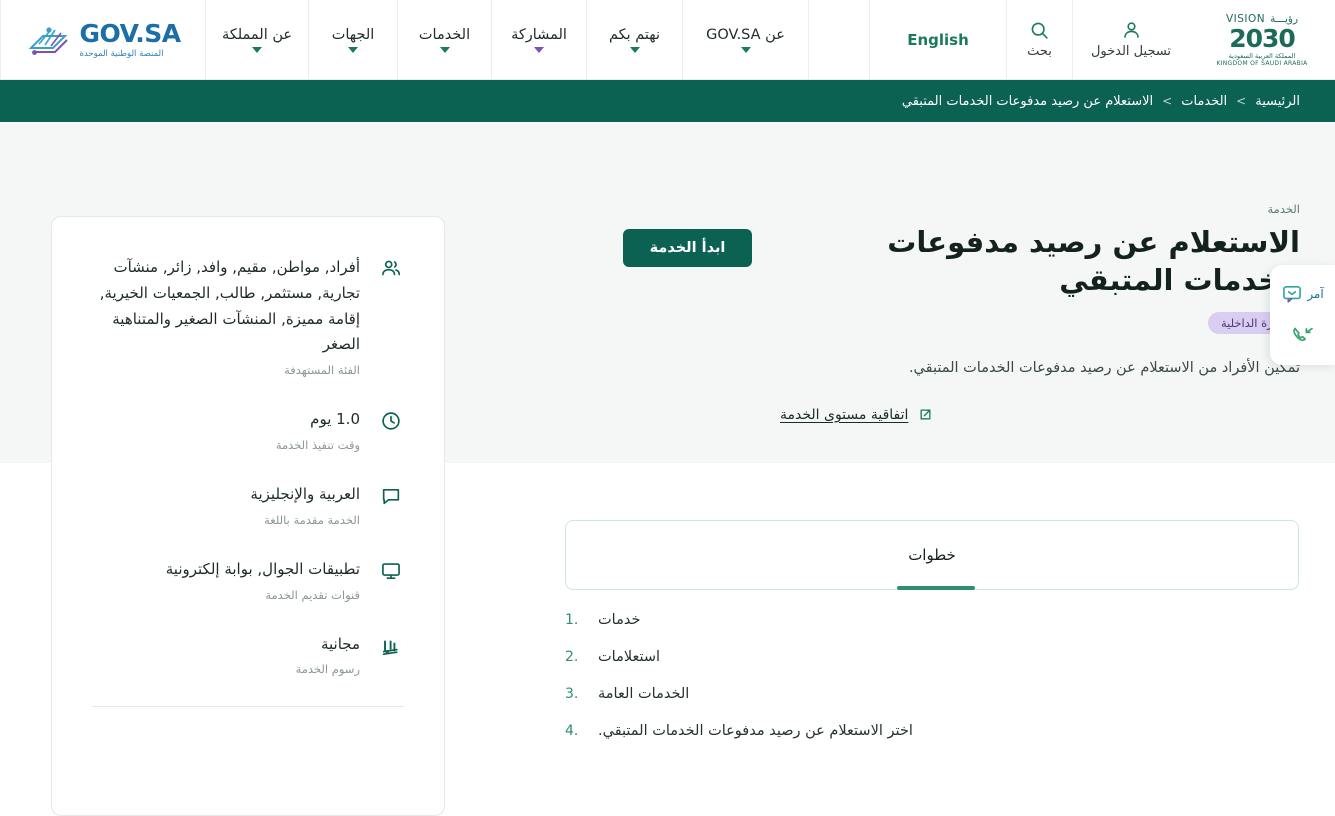  I want to click on gov-sa-mark-icon, so click(49, 40).